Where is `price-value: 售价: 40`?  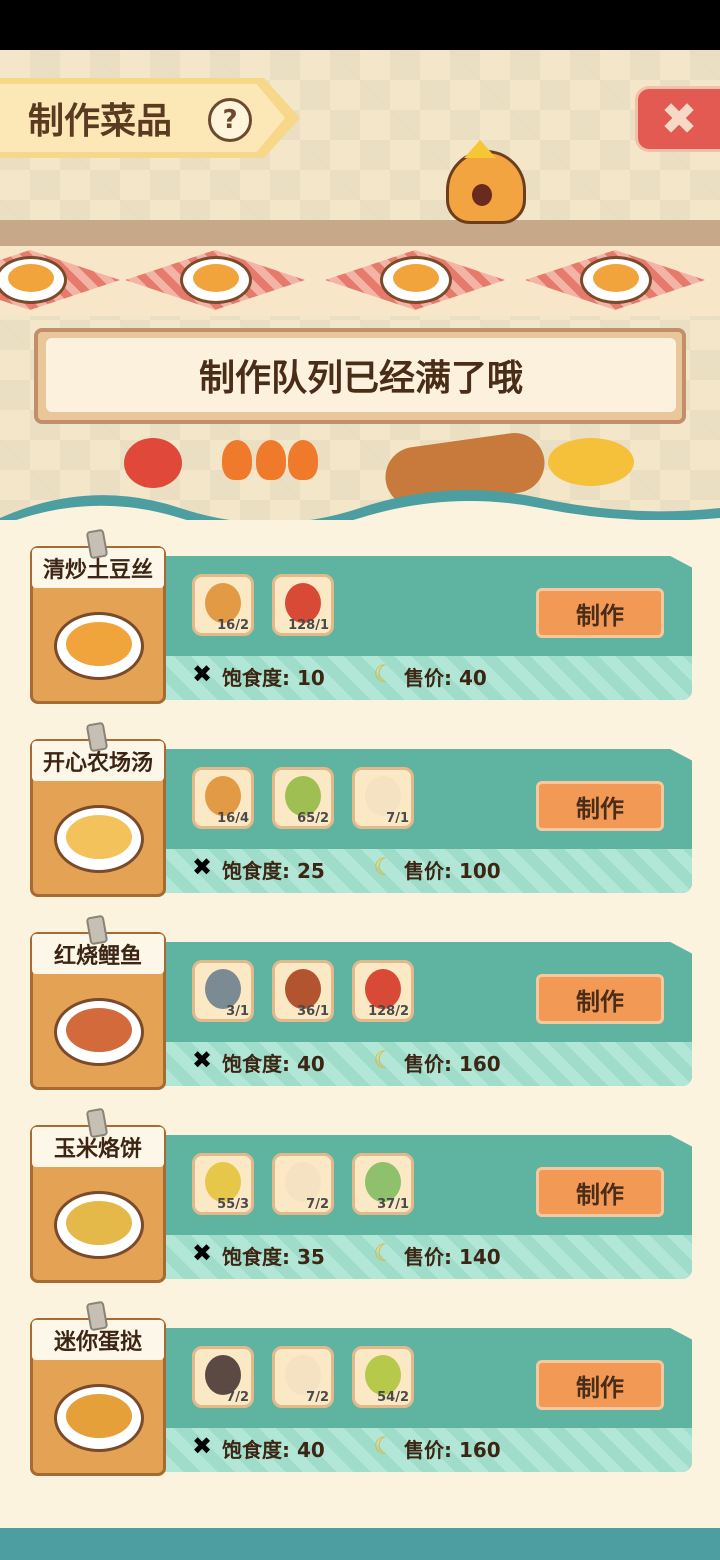 price-value: 售价: 40 is located at coordinates (445, 678).